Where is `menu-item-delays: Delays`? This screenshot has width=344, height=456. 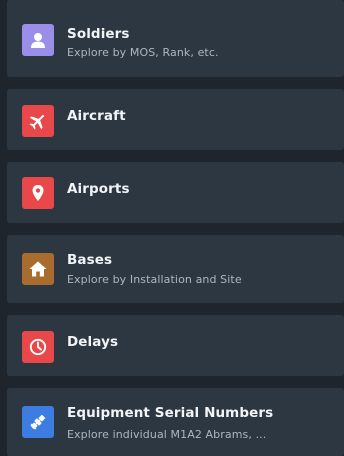
menu-item-delays: Delays is located at coordinates (175, 345).